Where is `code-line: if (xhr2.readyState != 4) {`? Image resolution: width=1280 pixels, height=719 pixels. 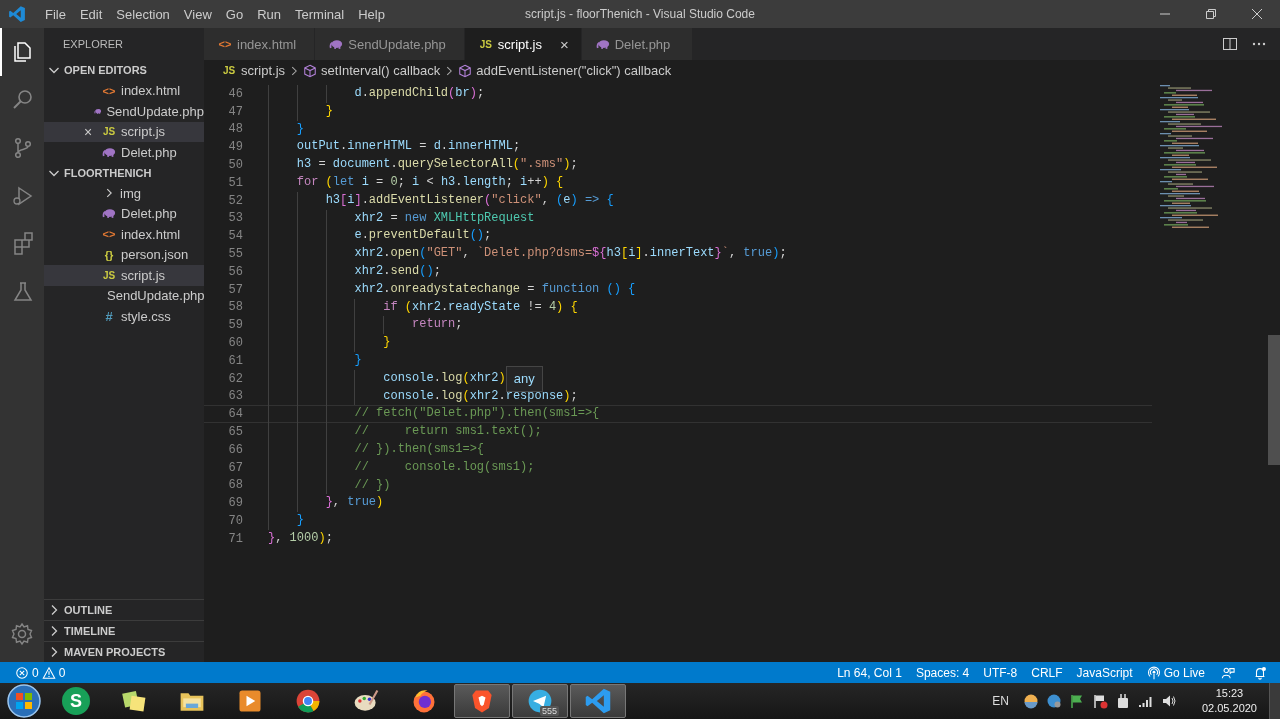 code-line: if (xhr2.readyState != 4) { is located at coordinates (423, 307).